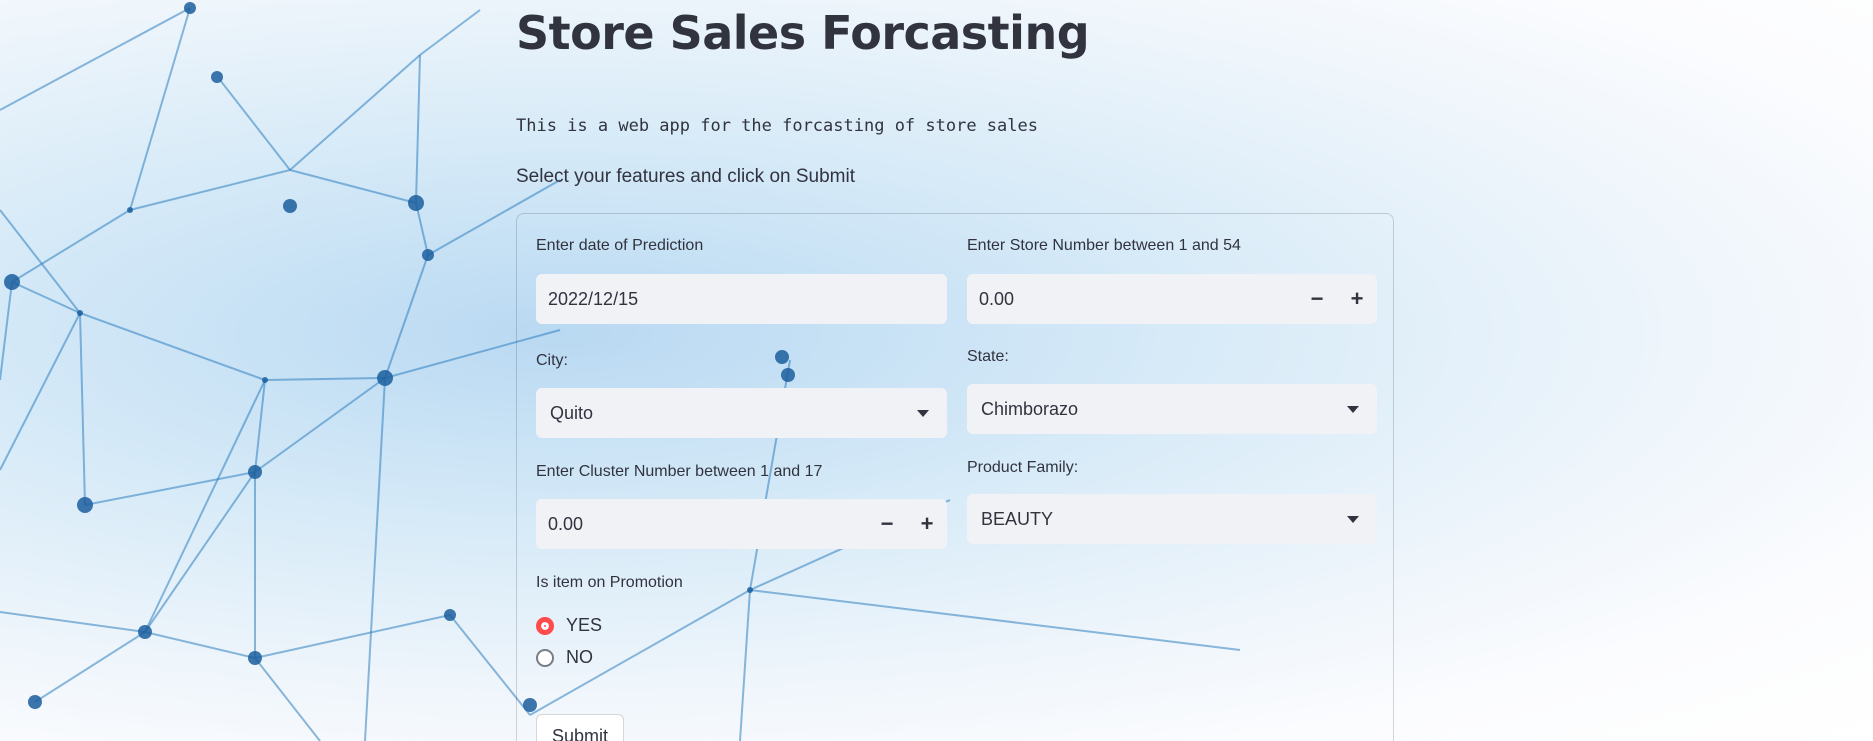 This screenshot has height=741, width=1873. What do you see at coordinates (545, 657) in the screenshot?
I see `radio-unselected-icon` at bounding box center [545, 657].